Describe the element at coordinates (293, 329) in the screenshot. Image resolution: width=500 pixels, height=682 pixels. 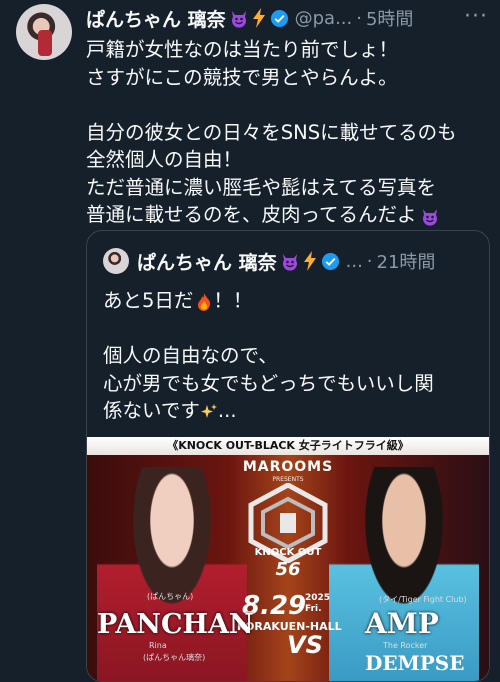
I see `quoted-blank-line` at that location.